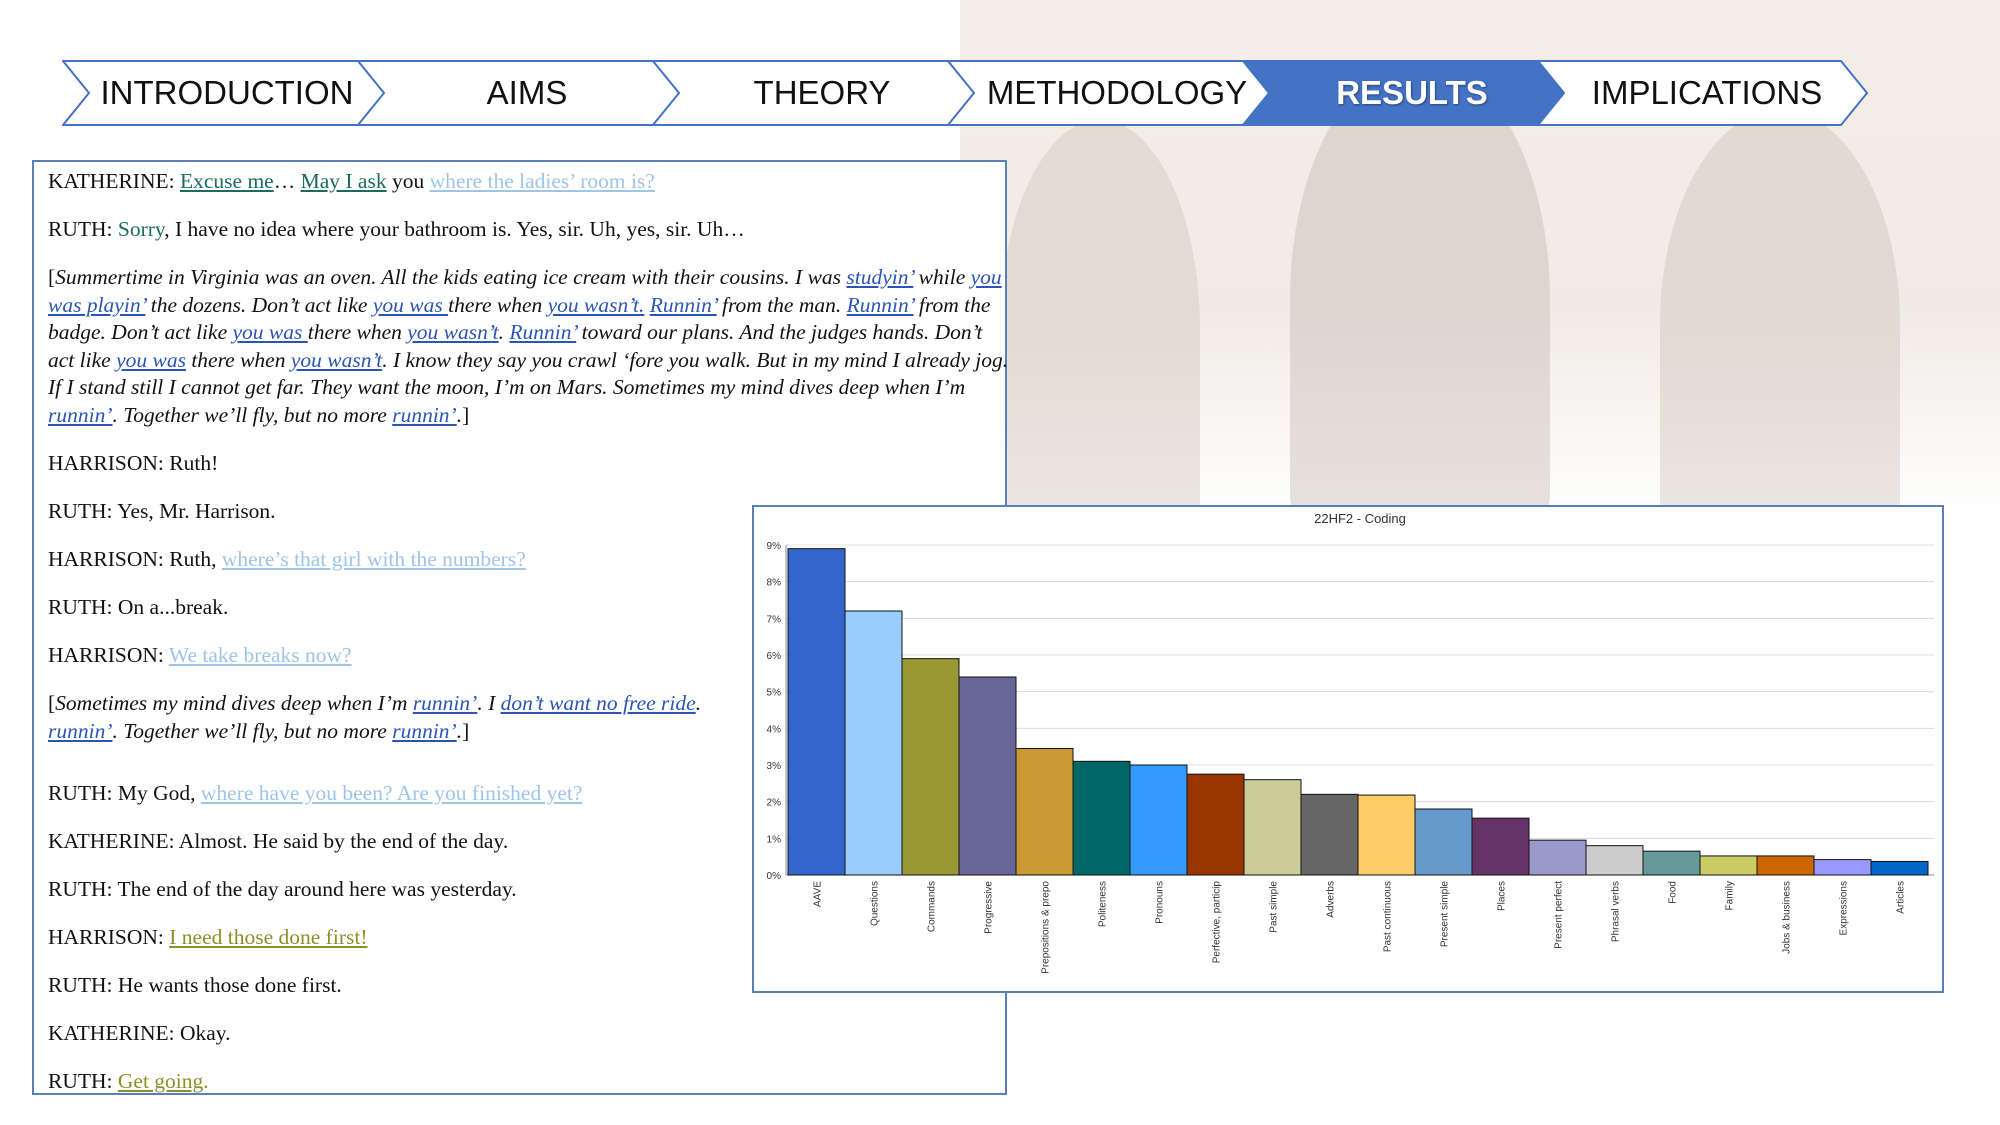  What do you see at coordinates (1360, 518) in the screenshot?
I see `chart-title: 22HF2 - Coding` at bounding box center [1360, 518].